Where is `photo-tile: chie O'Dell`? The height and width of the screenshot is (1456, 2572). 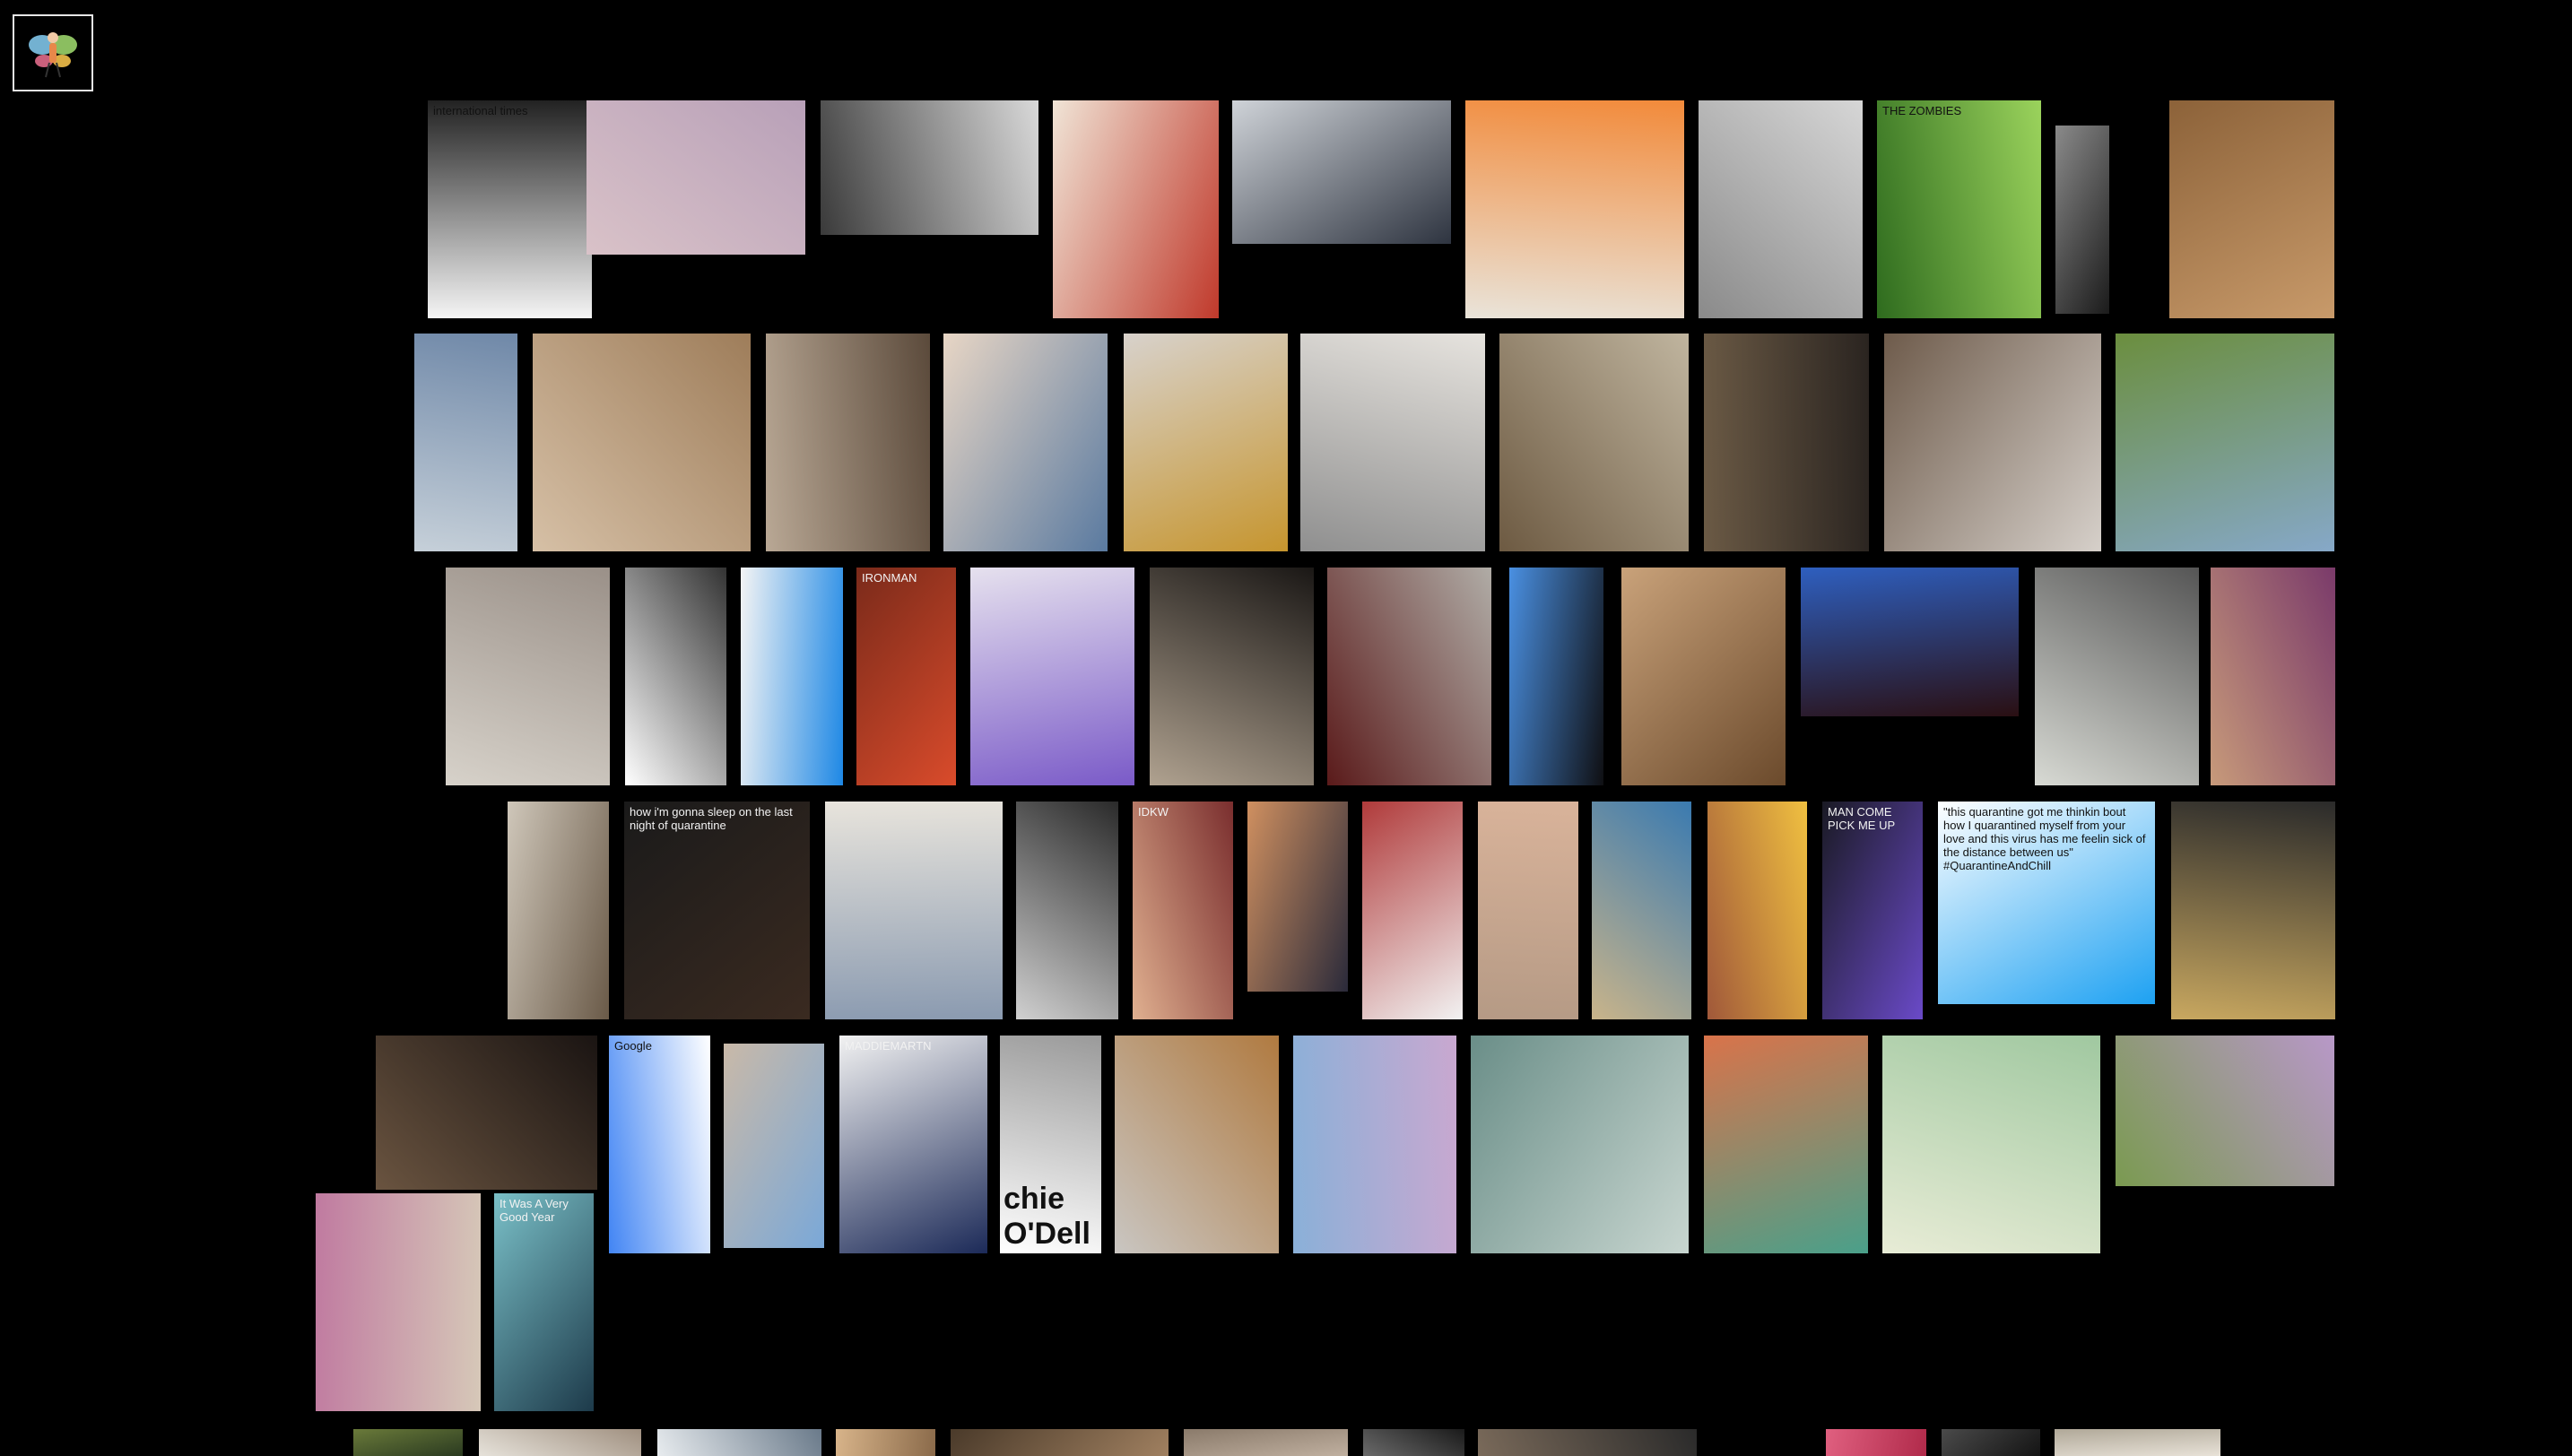
photo-tile: chie O'Dell is located at coordinates (1050, 1144).